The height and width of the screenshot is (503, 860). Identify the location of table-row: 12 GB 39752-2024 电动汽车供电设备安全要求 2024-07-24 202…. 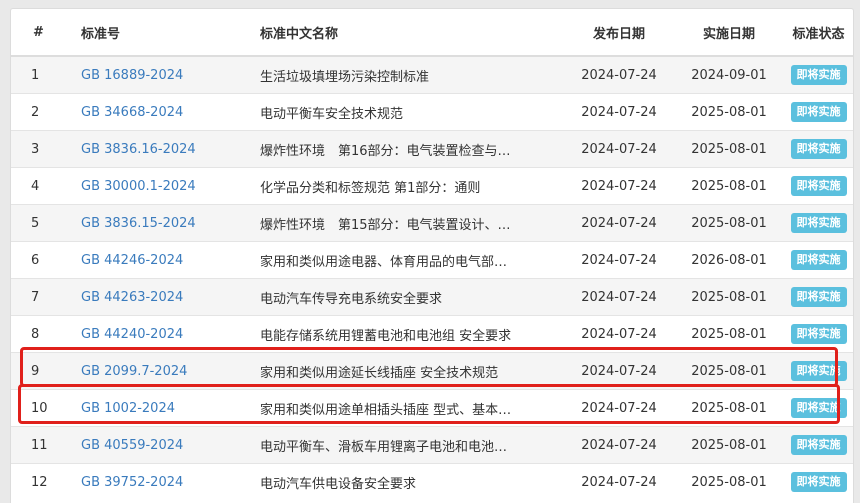
(432, 481).